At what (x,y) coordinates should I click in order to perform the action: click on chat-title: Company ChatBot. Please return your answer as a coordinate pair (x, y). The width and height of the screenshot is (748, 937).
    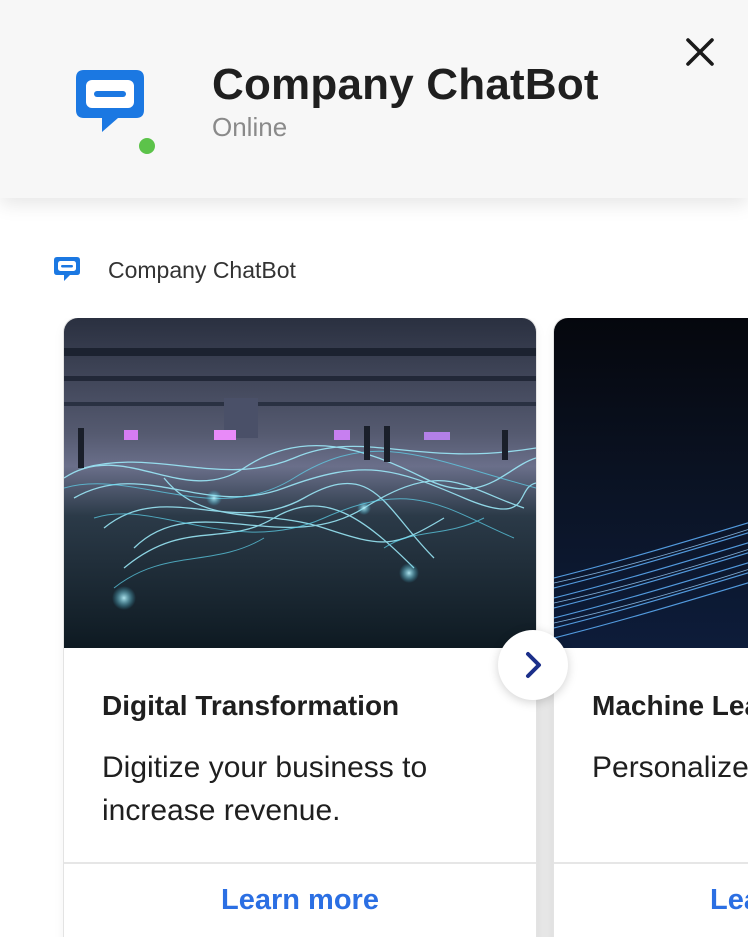
    Looking at the image, I should click on (405, 84).